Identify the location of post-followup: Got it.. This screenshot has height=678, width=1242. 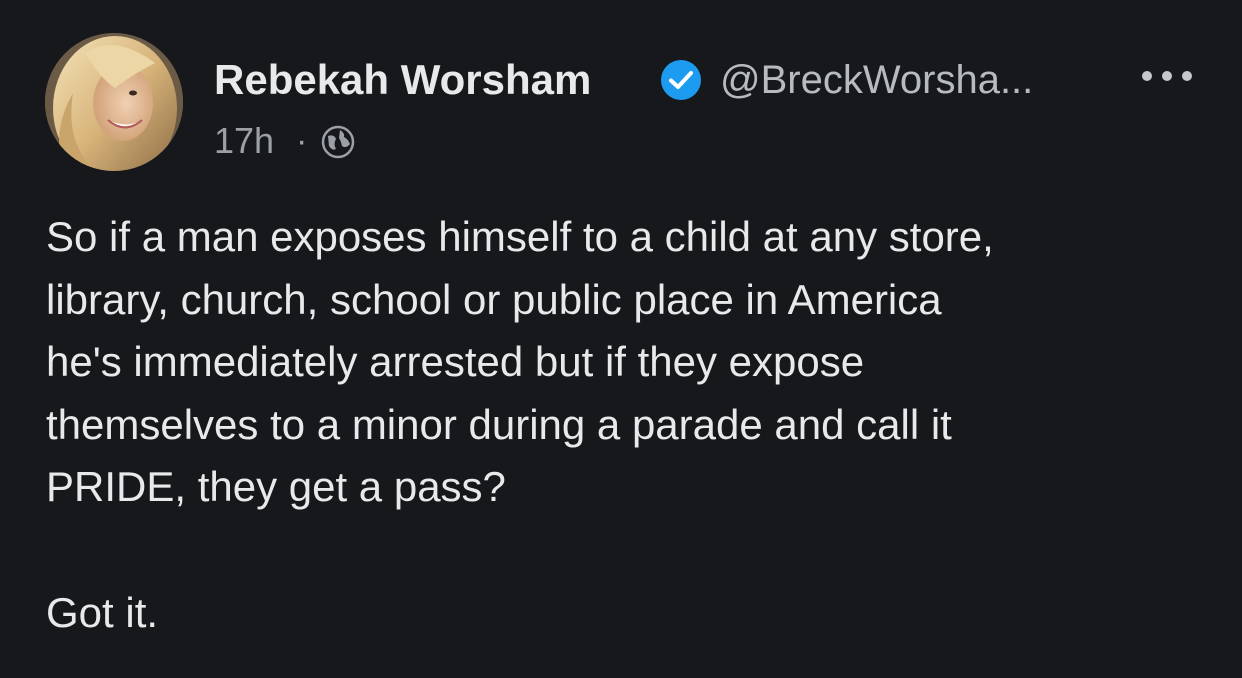
(102, 612).